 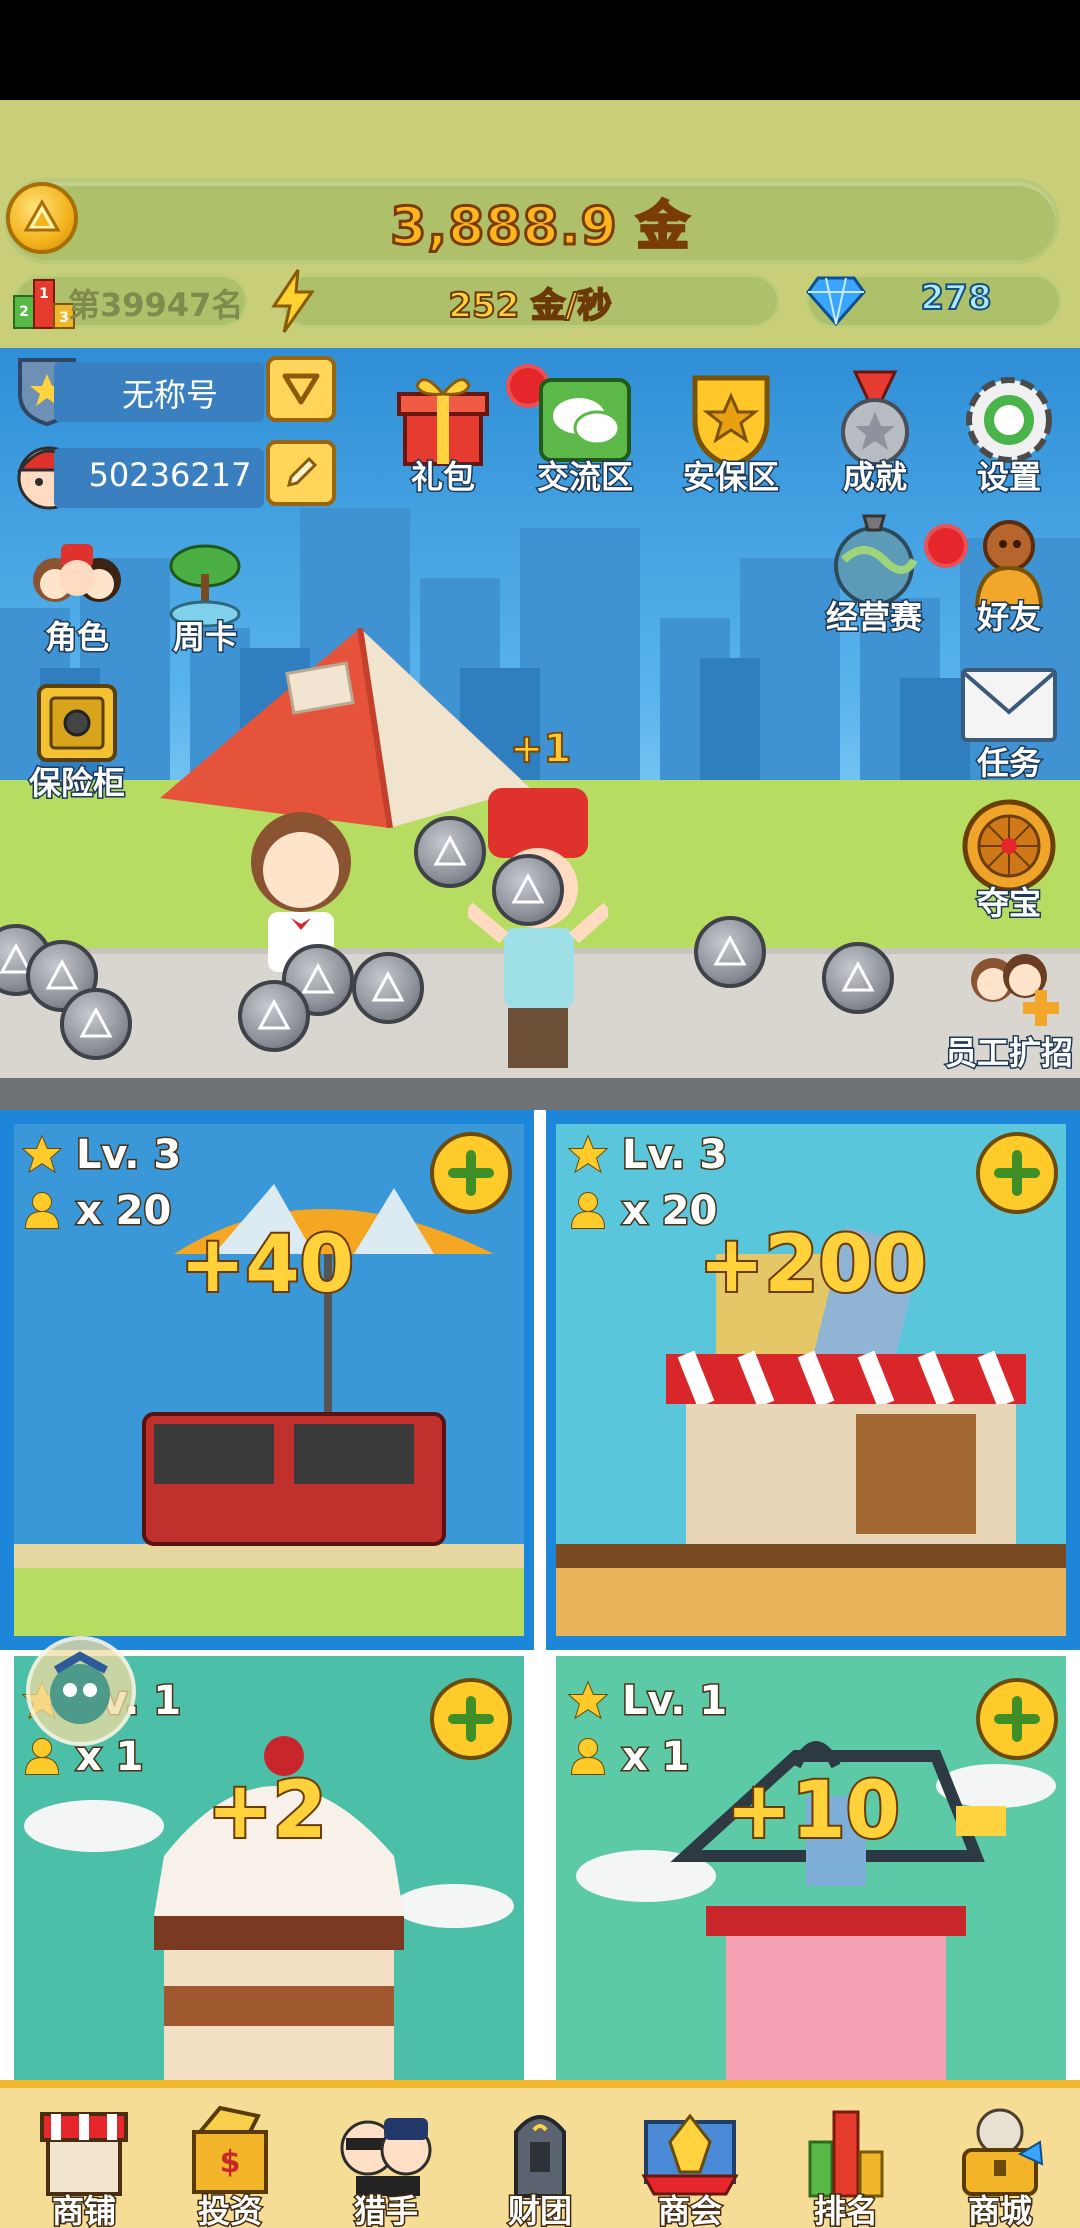 What do you see at coordinates (1009, 574) in the screenshot?
I see `friends-button: 好友` at bounding box center [1009, 574].